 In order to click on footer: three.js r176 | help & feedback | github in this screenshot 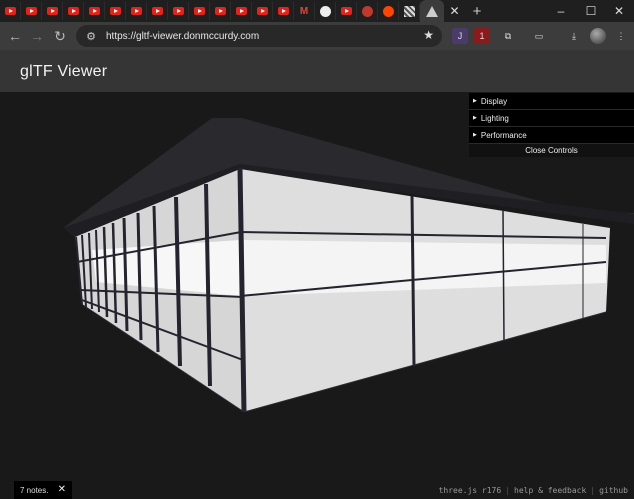, I will do `click(533, 490)`.